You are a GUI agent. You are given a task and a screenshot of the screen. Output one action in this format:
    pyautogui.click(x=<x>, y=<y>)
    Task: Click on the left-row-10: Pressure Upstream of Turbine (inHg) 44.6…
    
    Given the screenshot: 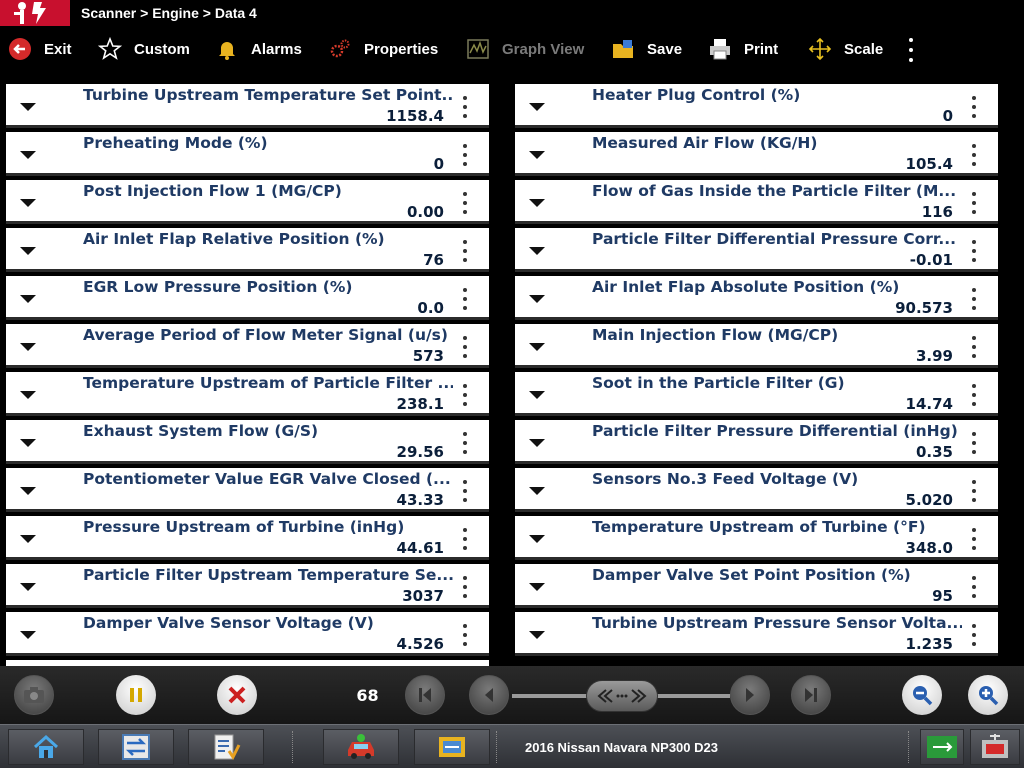 What is the action you would take?
    pyautogui.click(x=247, y=538)
    